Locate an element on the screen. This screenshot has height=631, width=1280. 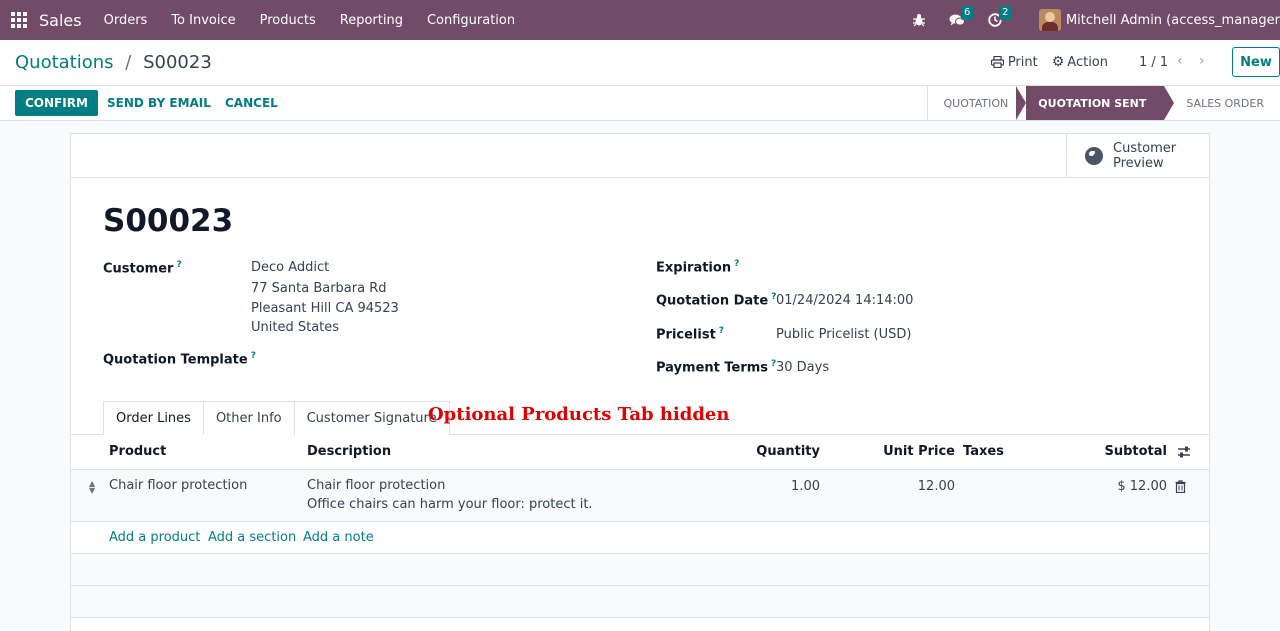
quotation-template-field is located at coordinates (441, 357).